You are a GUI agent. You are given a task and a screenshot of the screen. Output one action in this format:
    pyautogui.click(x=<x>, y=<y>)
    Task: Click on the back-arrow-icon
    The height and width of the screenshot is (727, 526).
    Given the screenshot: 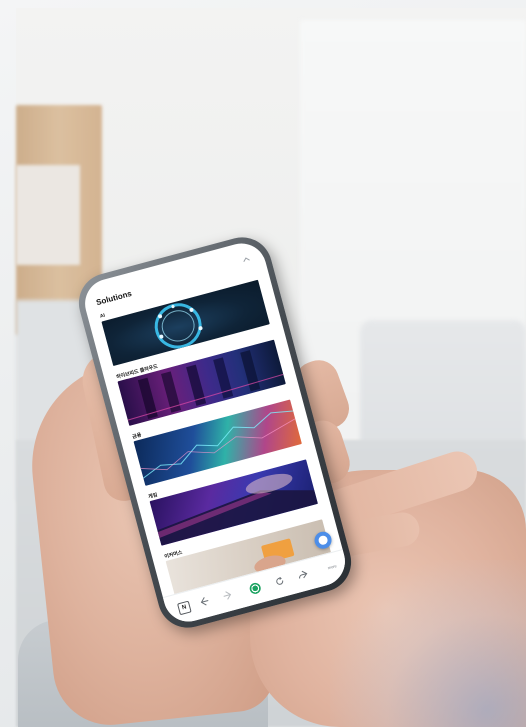 What is the action you would take?
    pyautogui.click(x=204, y=602)
    